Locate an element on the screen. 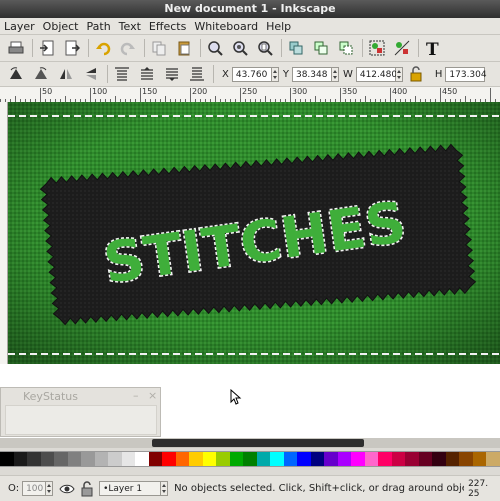 The width and height of the screenshot is (500, 501). scrollbar-thumb is located at coordinates (258, 443).